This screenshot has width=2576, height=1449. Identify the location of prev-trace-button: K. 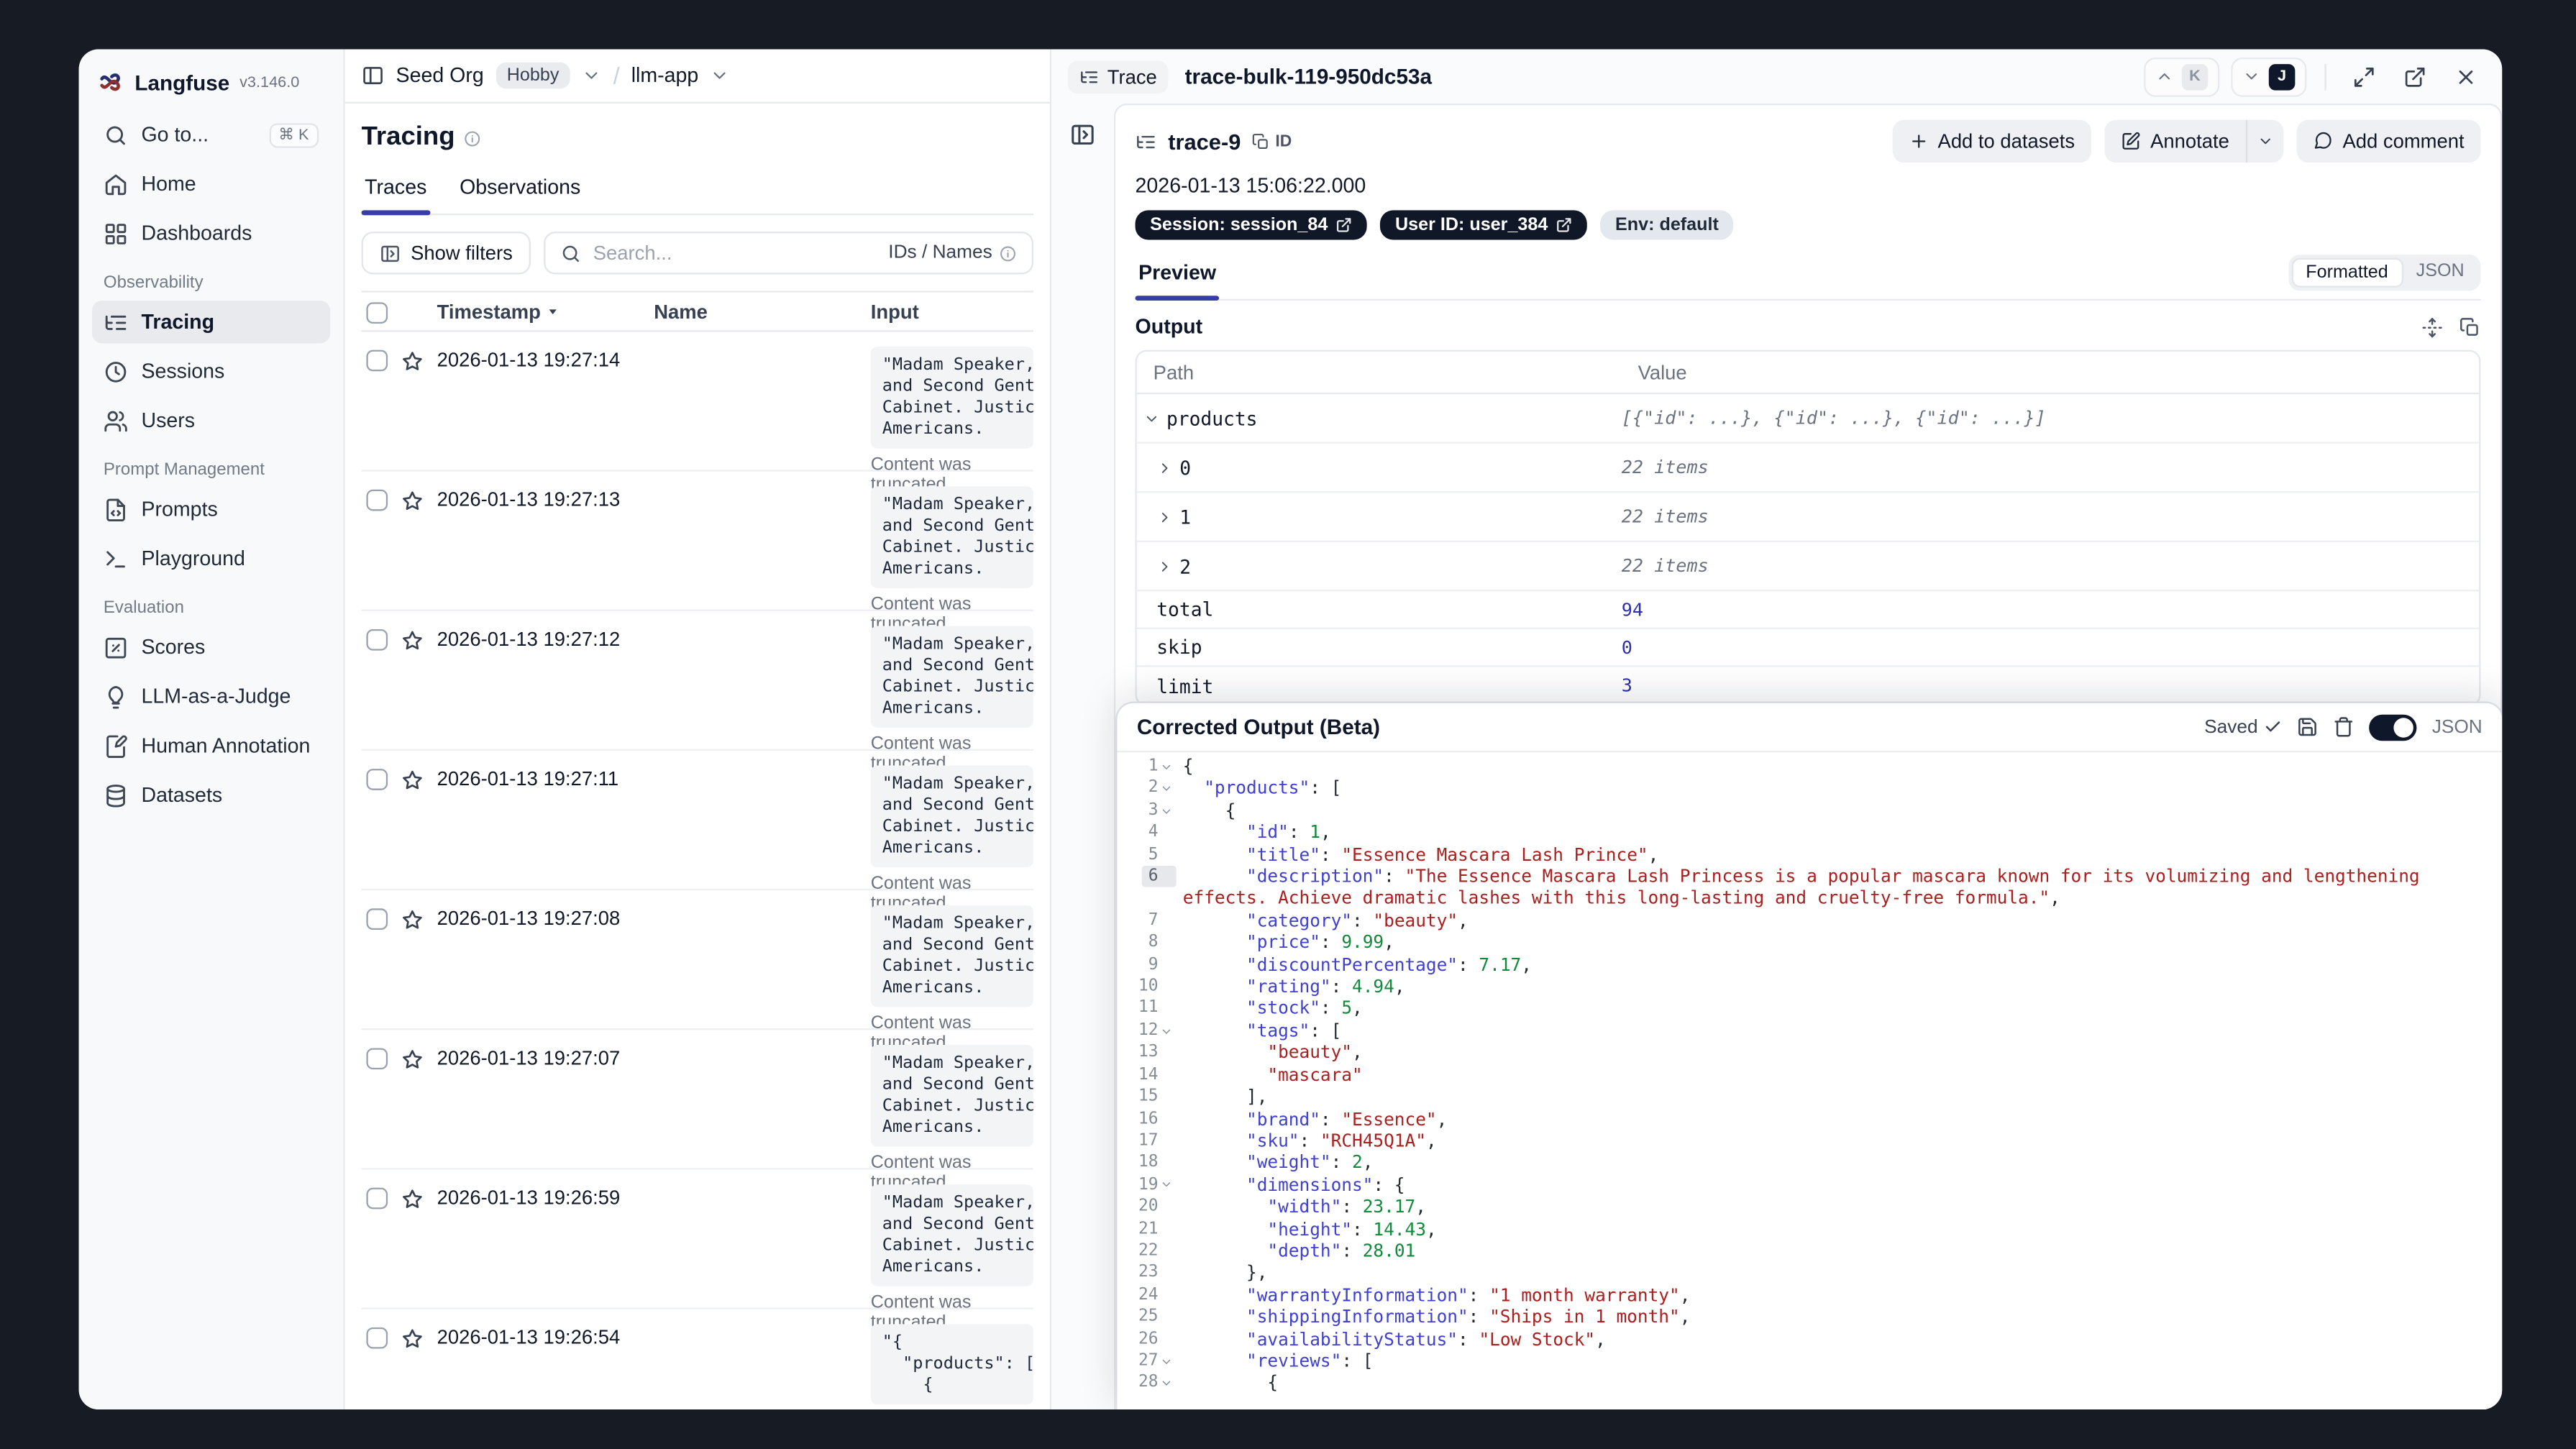
(2182, 76).